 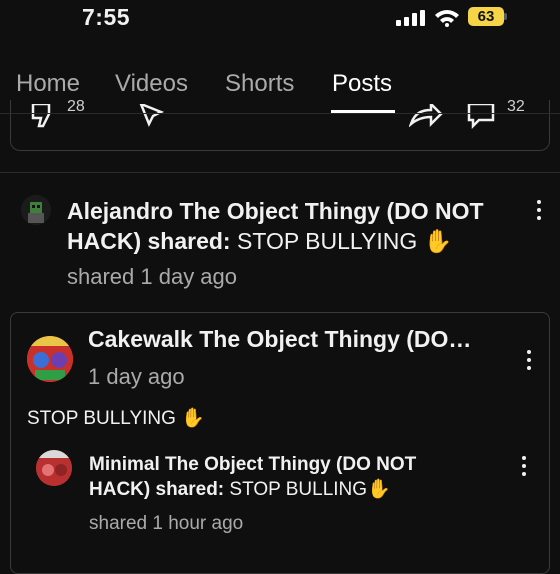 I want to click on wifi-icon, so click(x=447, y=18).